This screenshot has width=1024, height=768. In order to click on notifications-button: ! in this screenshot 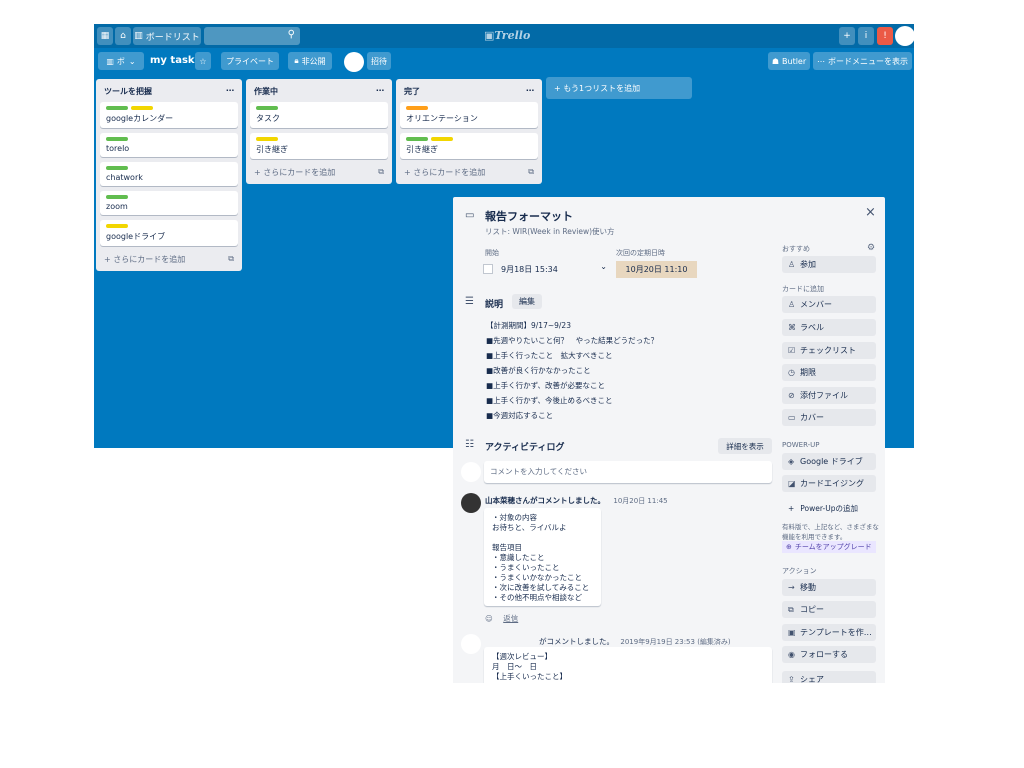, I will do `click(885, 36)`.